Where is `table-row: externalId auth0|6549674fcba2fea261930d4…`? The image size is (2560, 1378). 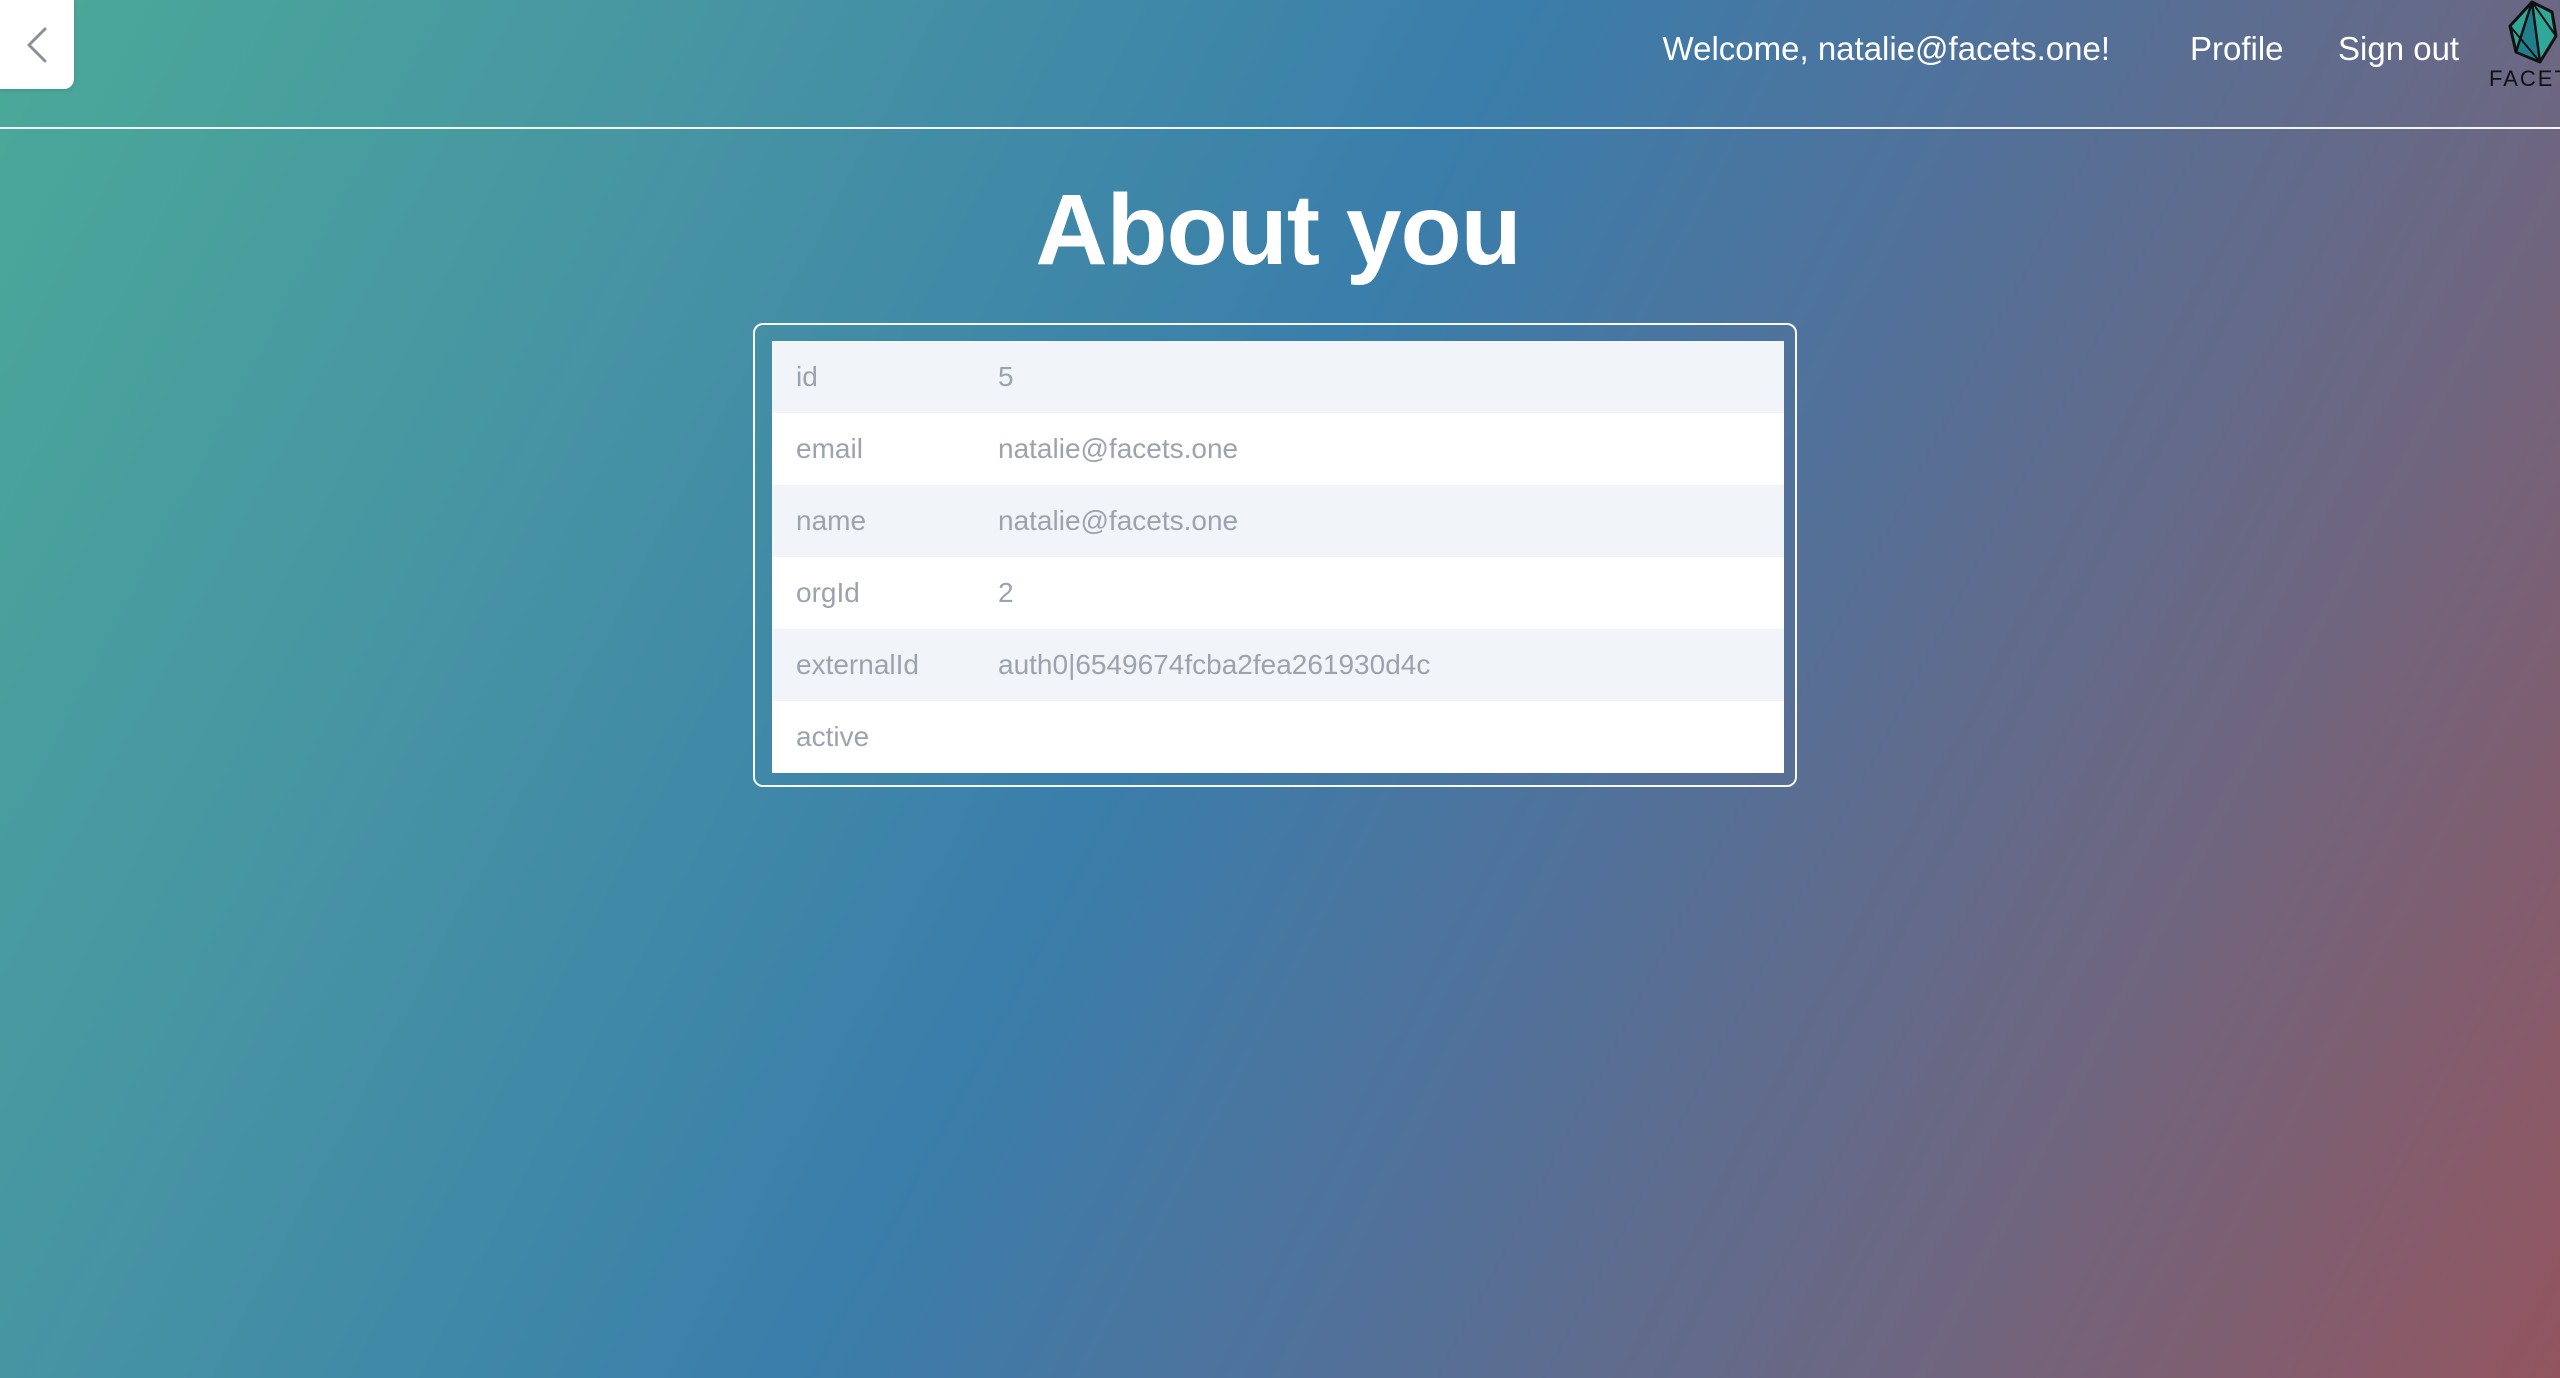 table-row: externalId auth0|6549674fcba2fea261930d4… is located at coordinates (1278, 665).